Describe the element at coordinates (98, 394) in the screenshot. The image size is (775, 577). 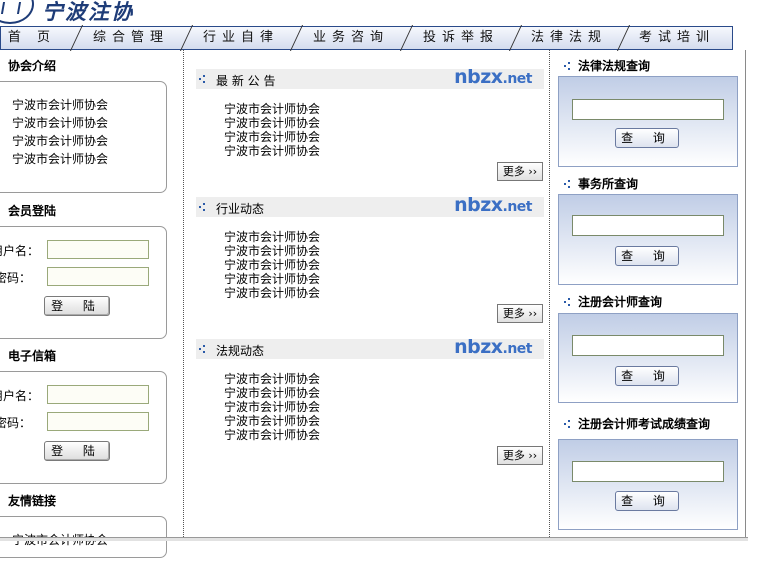
I see `mail-username-input` at that location.